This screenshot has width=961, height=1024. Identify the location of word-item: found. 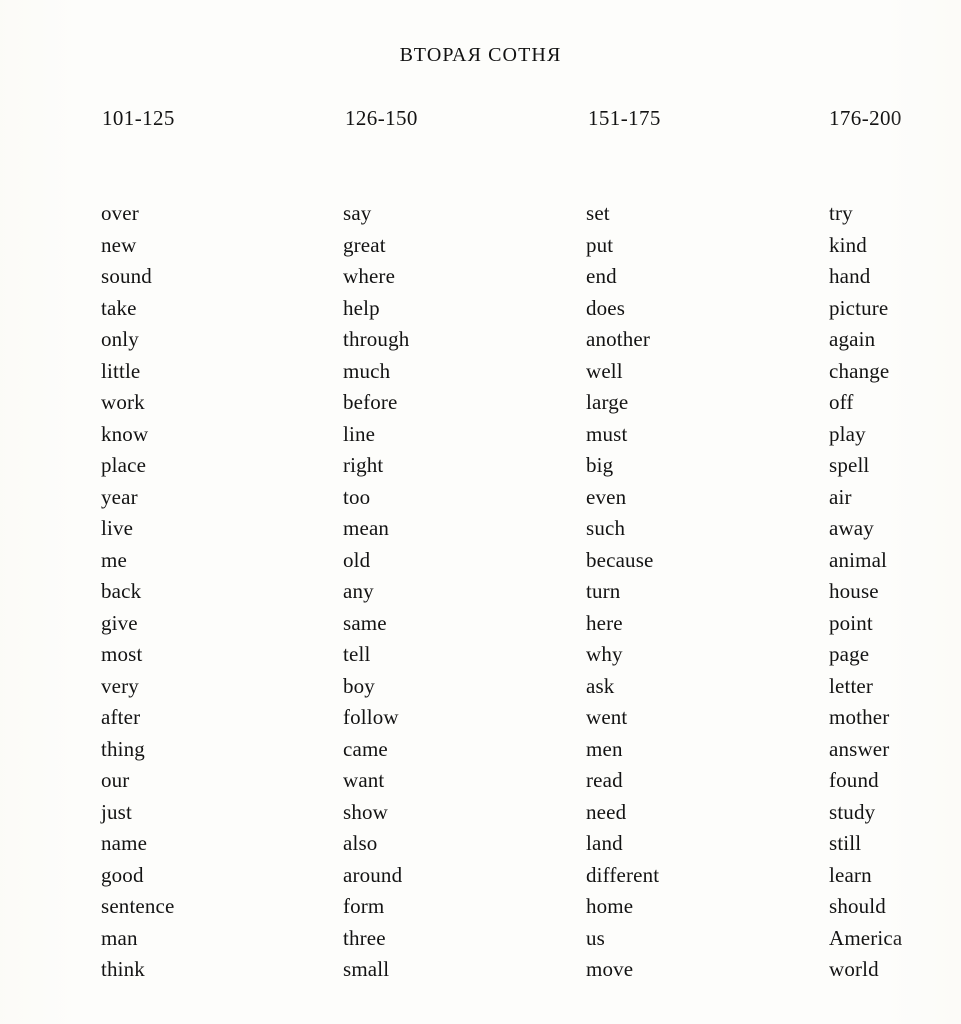
(854, 780).